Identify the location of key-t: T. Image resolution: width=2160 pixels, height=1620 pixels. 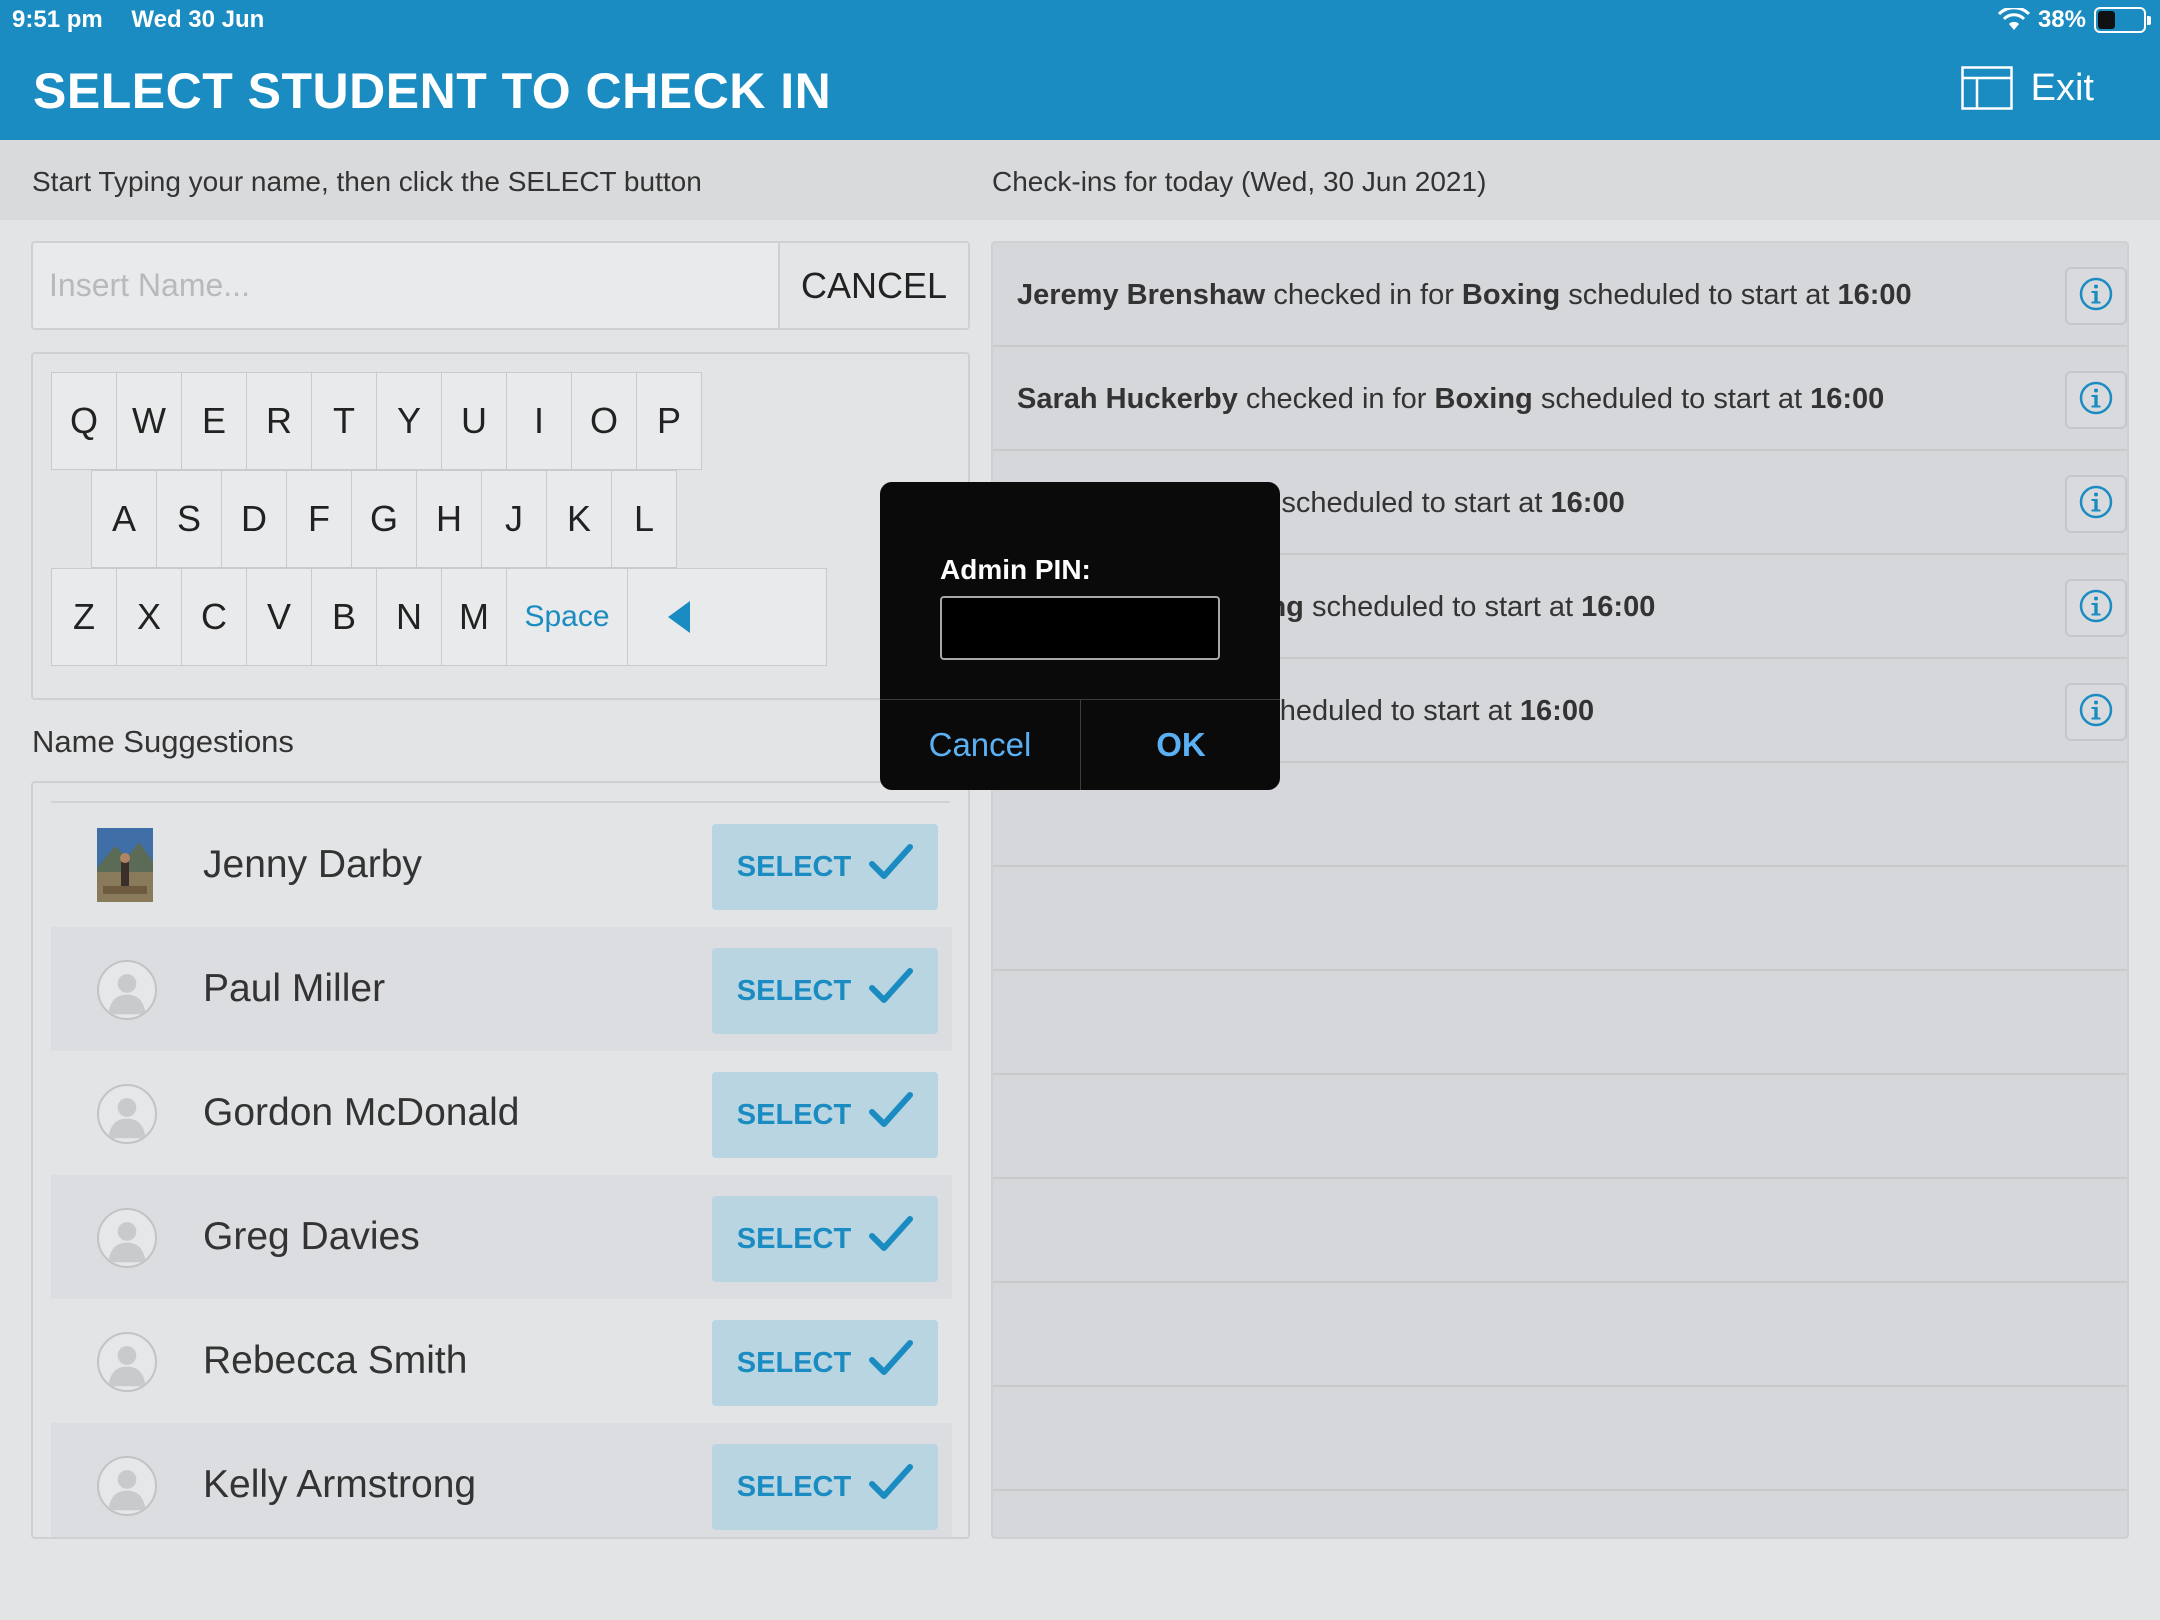
(344, 421).